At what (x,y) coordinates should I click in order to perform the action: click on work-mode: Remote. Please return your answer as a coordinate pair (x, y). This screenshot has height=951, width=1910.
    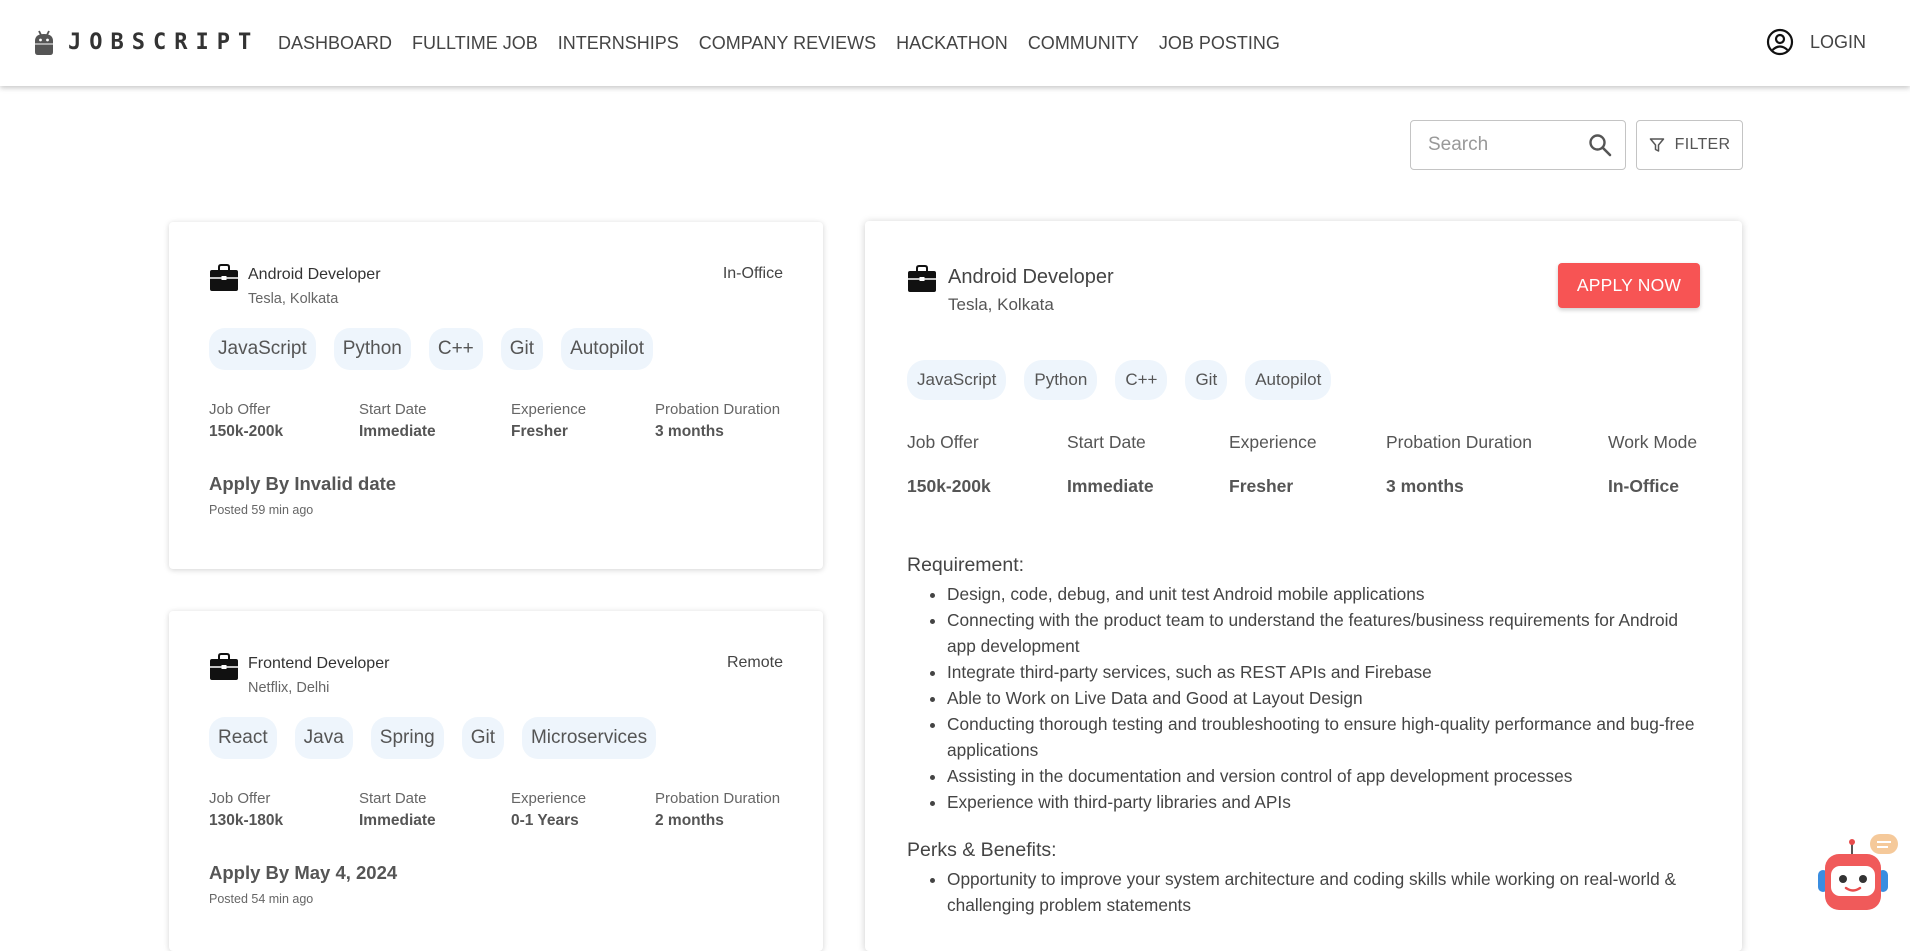
    Looking at the image, I should click on (754, 662).